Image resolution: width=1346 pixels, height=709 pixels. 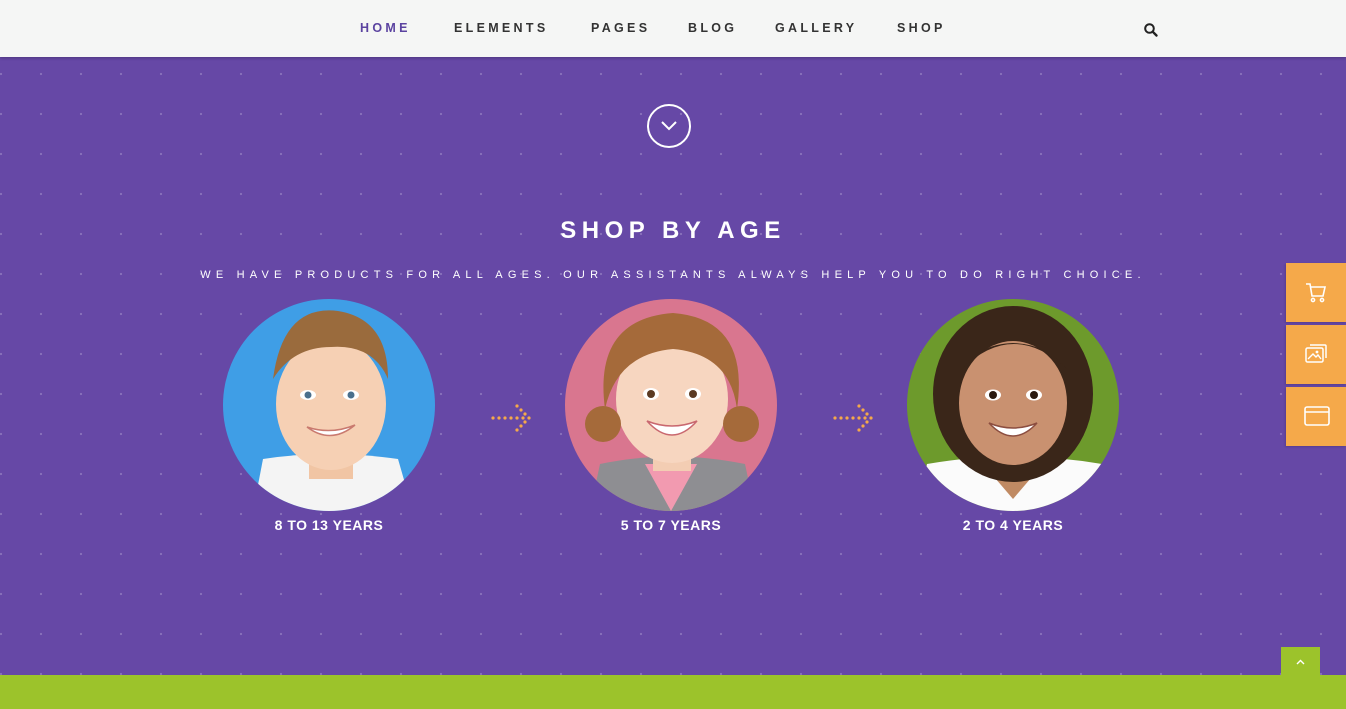 What do you see at coordinates (816, 28) in the screenshot?
I see `nav-item-gallery: GALLERY` at bounding box center [816, 28].